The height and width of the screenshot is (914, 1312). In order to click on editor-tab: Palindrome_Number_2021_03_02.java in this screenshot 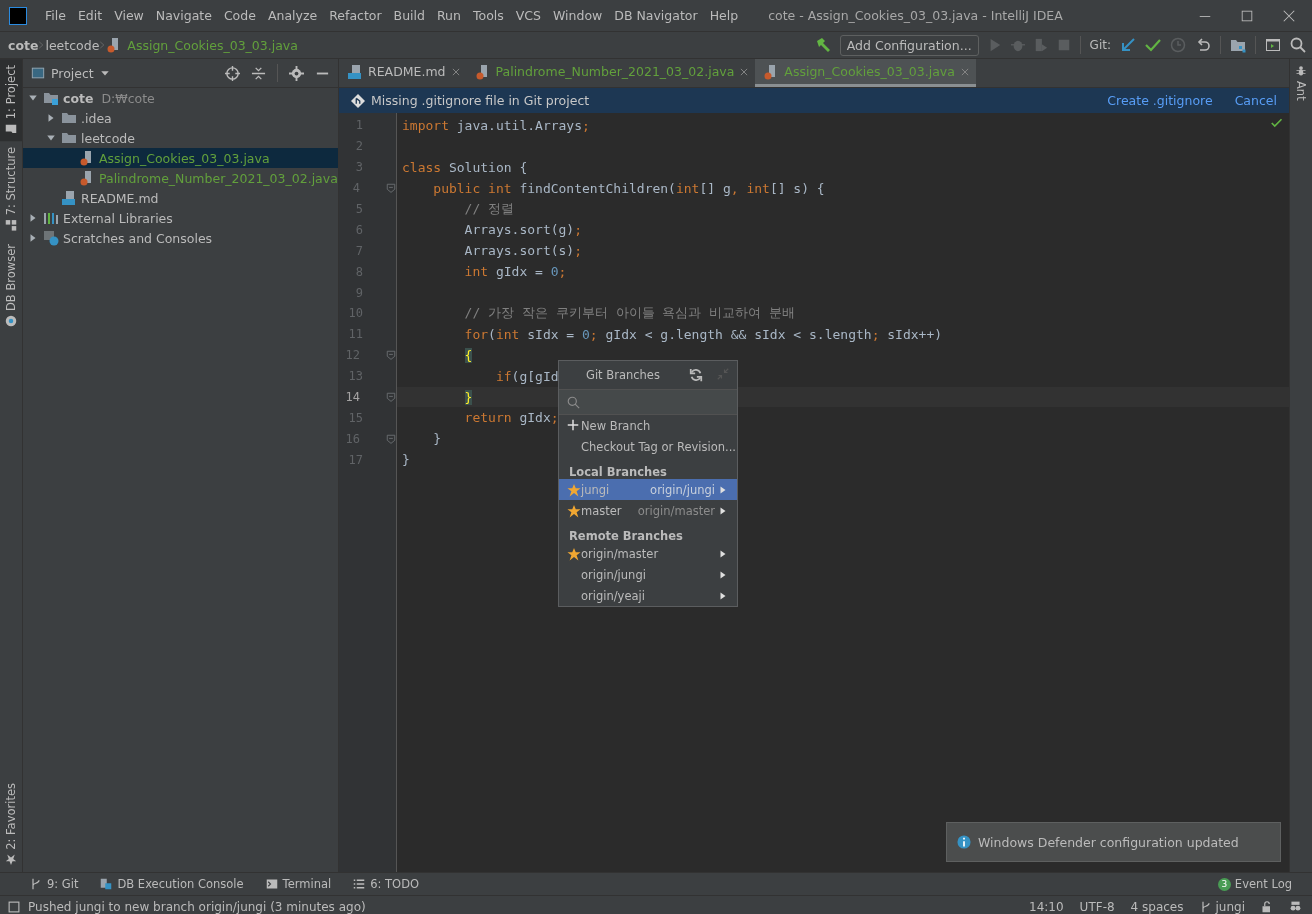, I will do `click(611, 73)`.